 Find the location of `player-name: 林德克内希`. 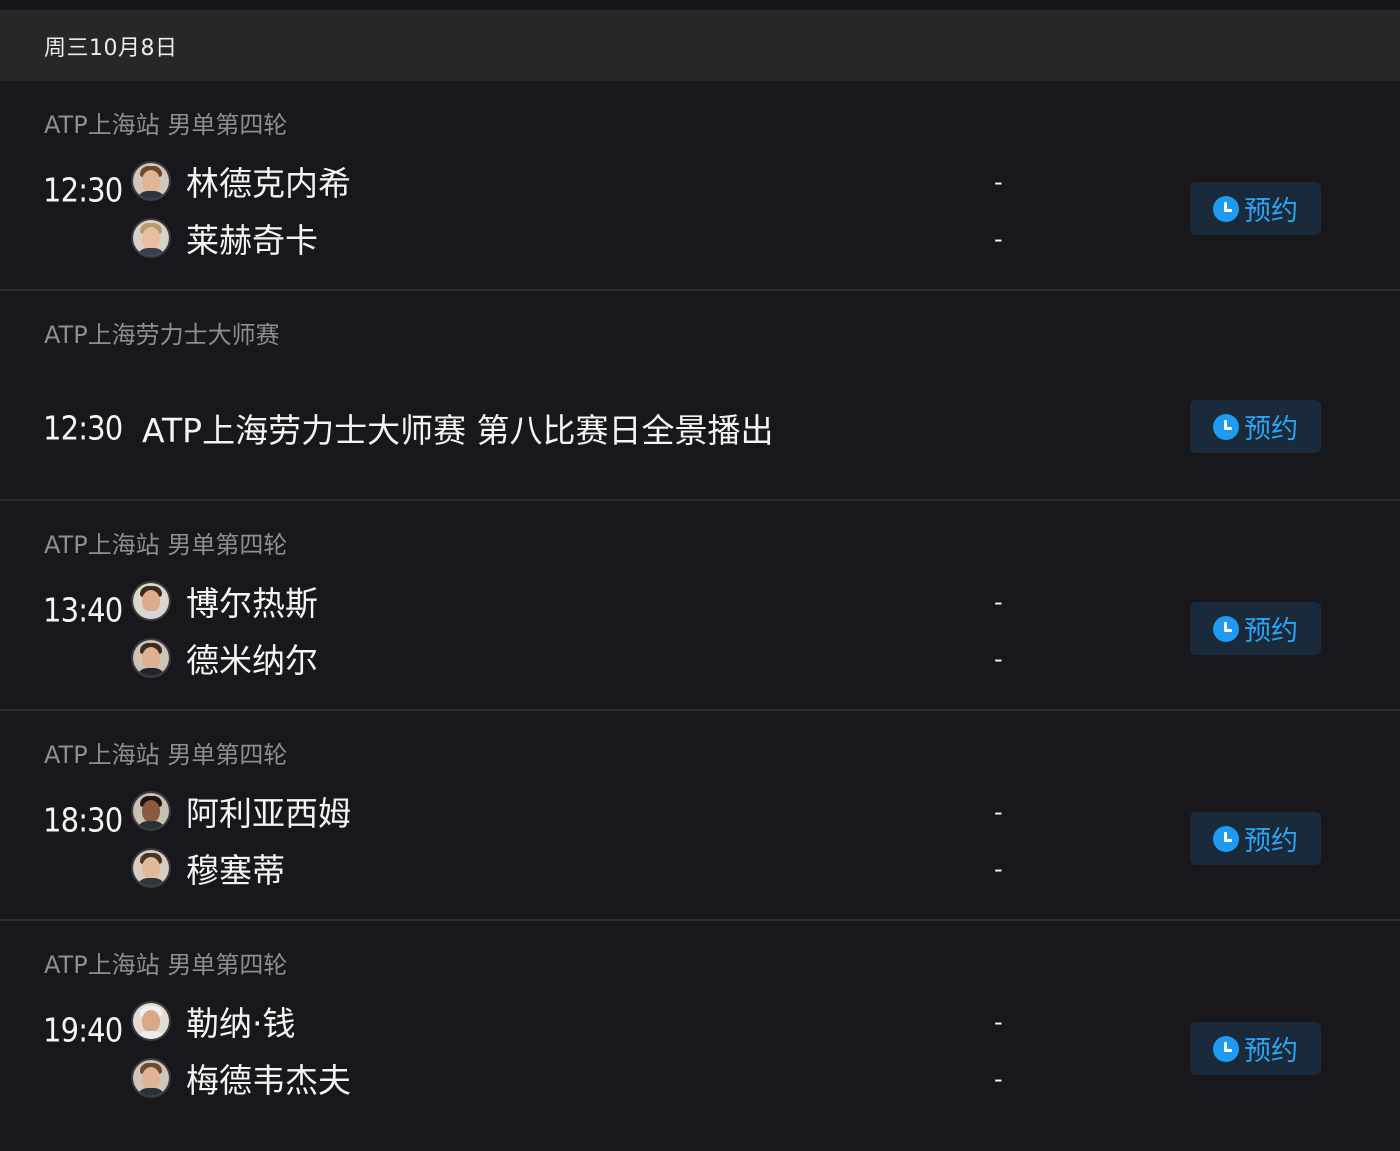

player-name: 林德克内希 is located at coordinates (268, 183).